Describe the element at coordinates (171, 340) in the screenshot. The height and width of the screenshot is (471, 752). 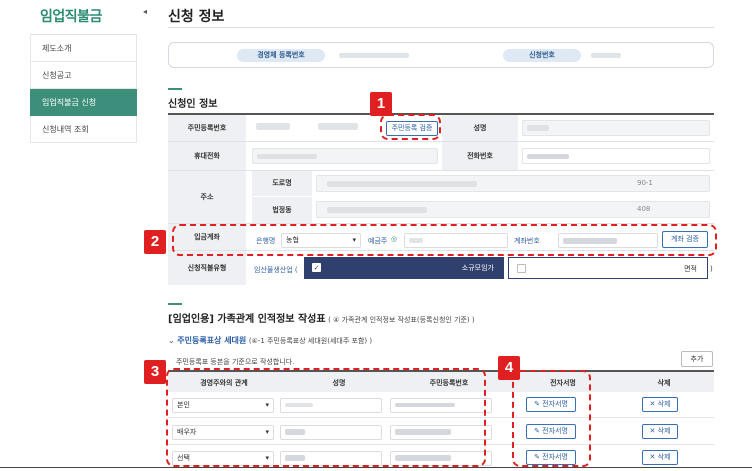
I see `chevron-icon: ⌄` at that location.